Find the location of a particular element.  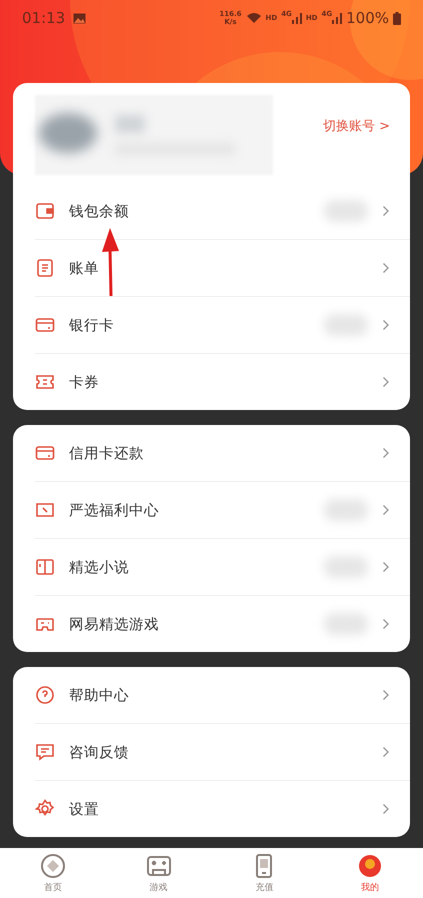

tab-item: 首页 is located at coordinates (52, 875).